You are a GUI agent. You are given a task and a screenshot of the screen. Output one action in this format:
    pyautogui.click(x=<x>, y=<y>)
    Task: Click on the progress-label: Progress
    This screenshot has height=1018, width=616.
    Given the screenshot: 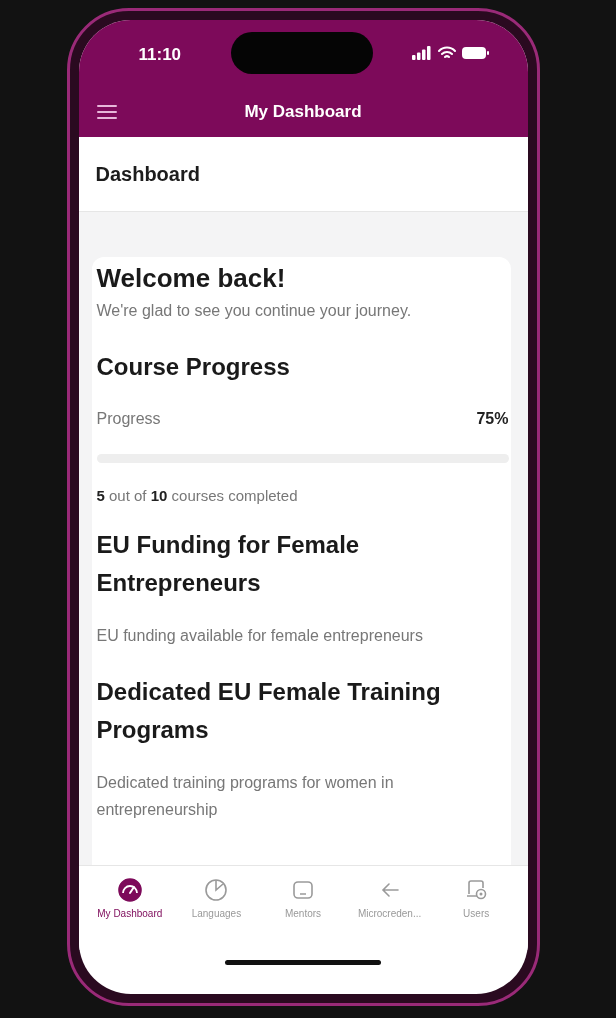 What is the action you would take?
    pyautogui.click(x=128, y=419)
    